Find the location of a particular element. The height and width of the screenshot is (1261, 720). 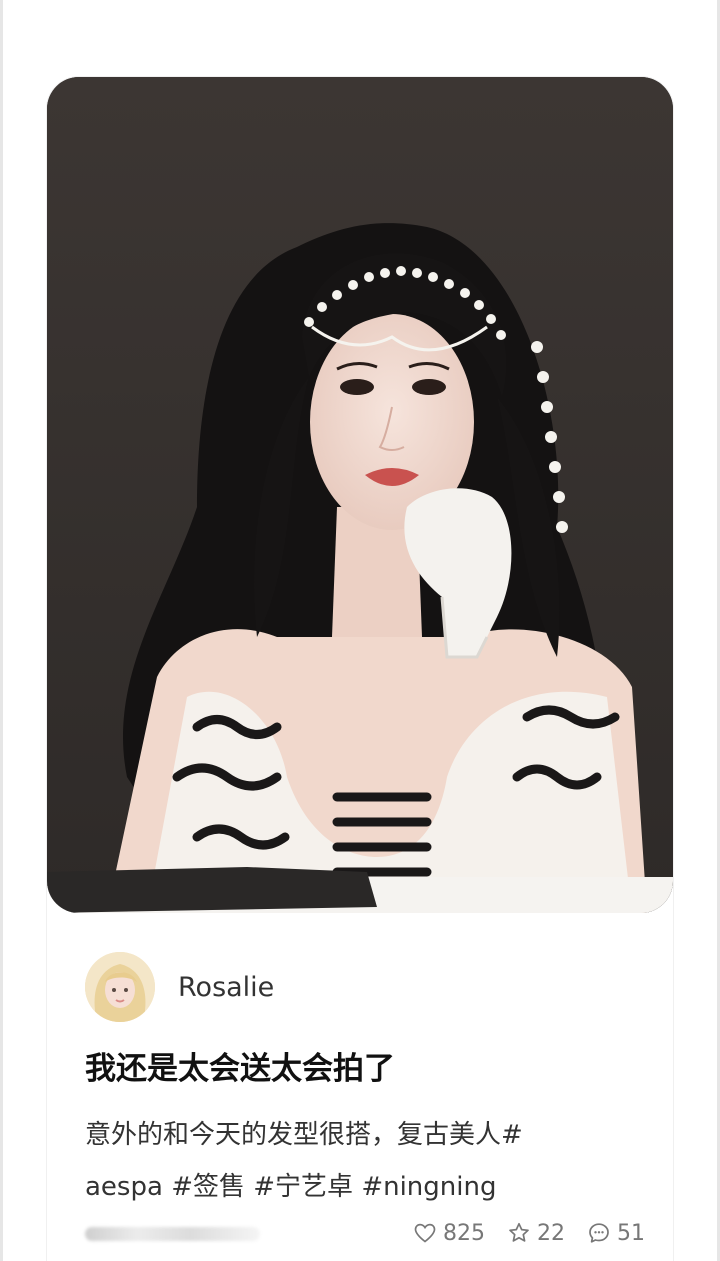

comment-count: 51 is located at coordinates (631, 1233).